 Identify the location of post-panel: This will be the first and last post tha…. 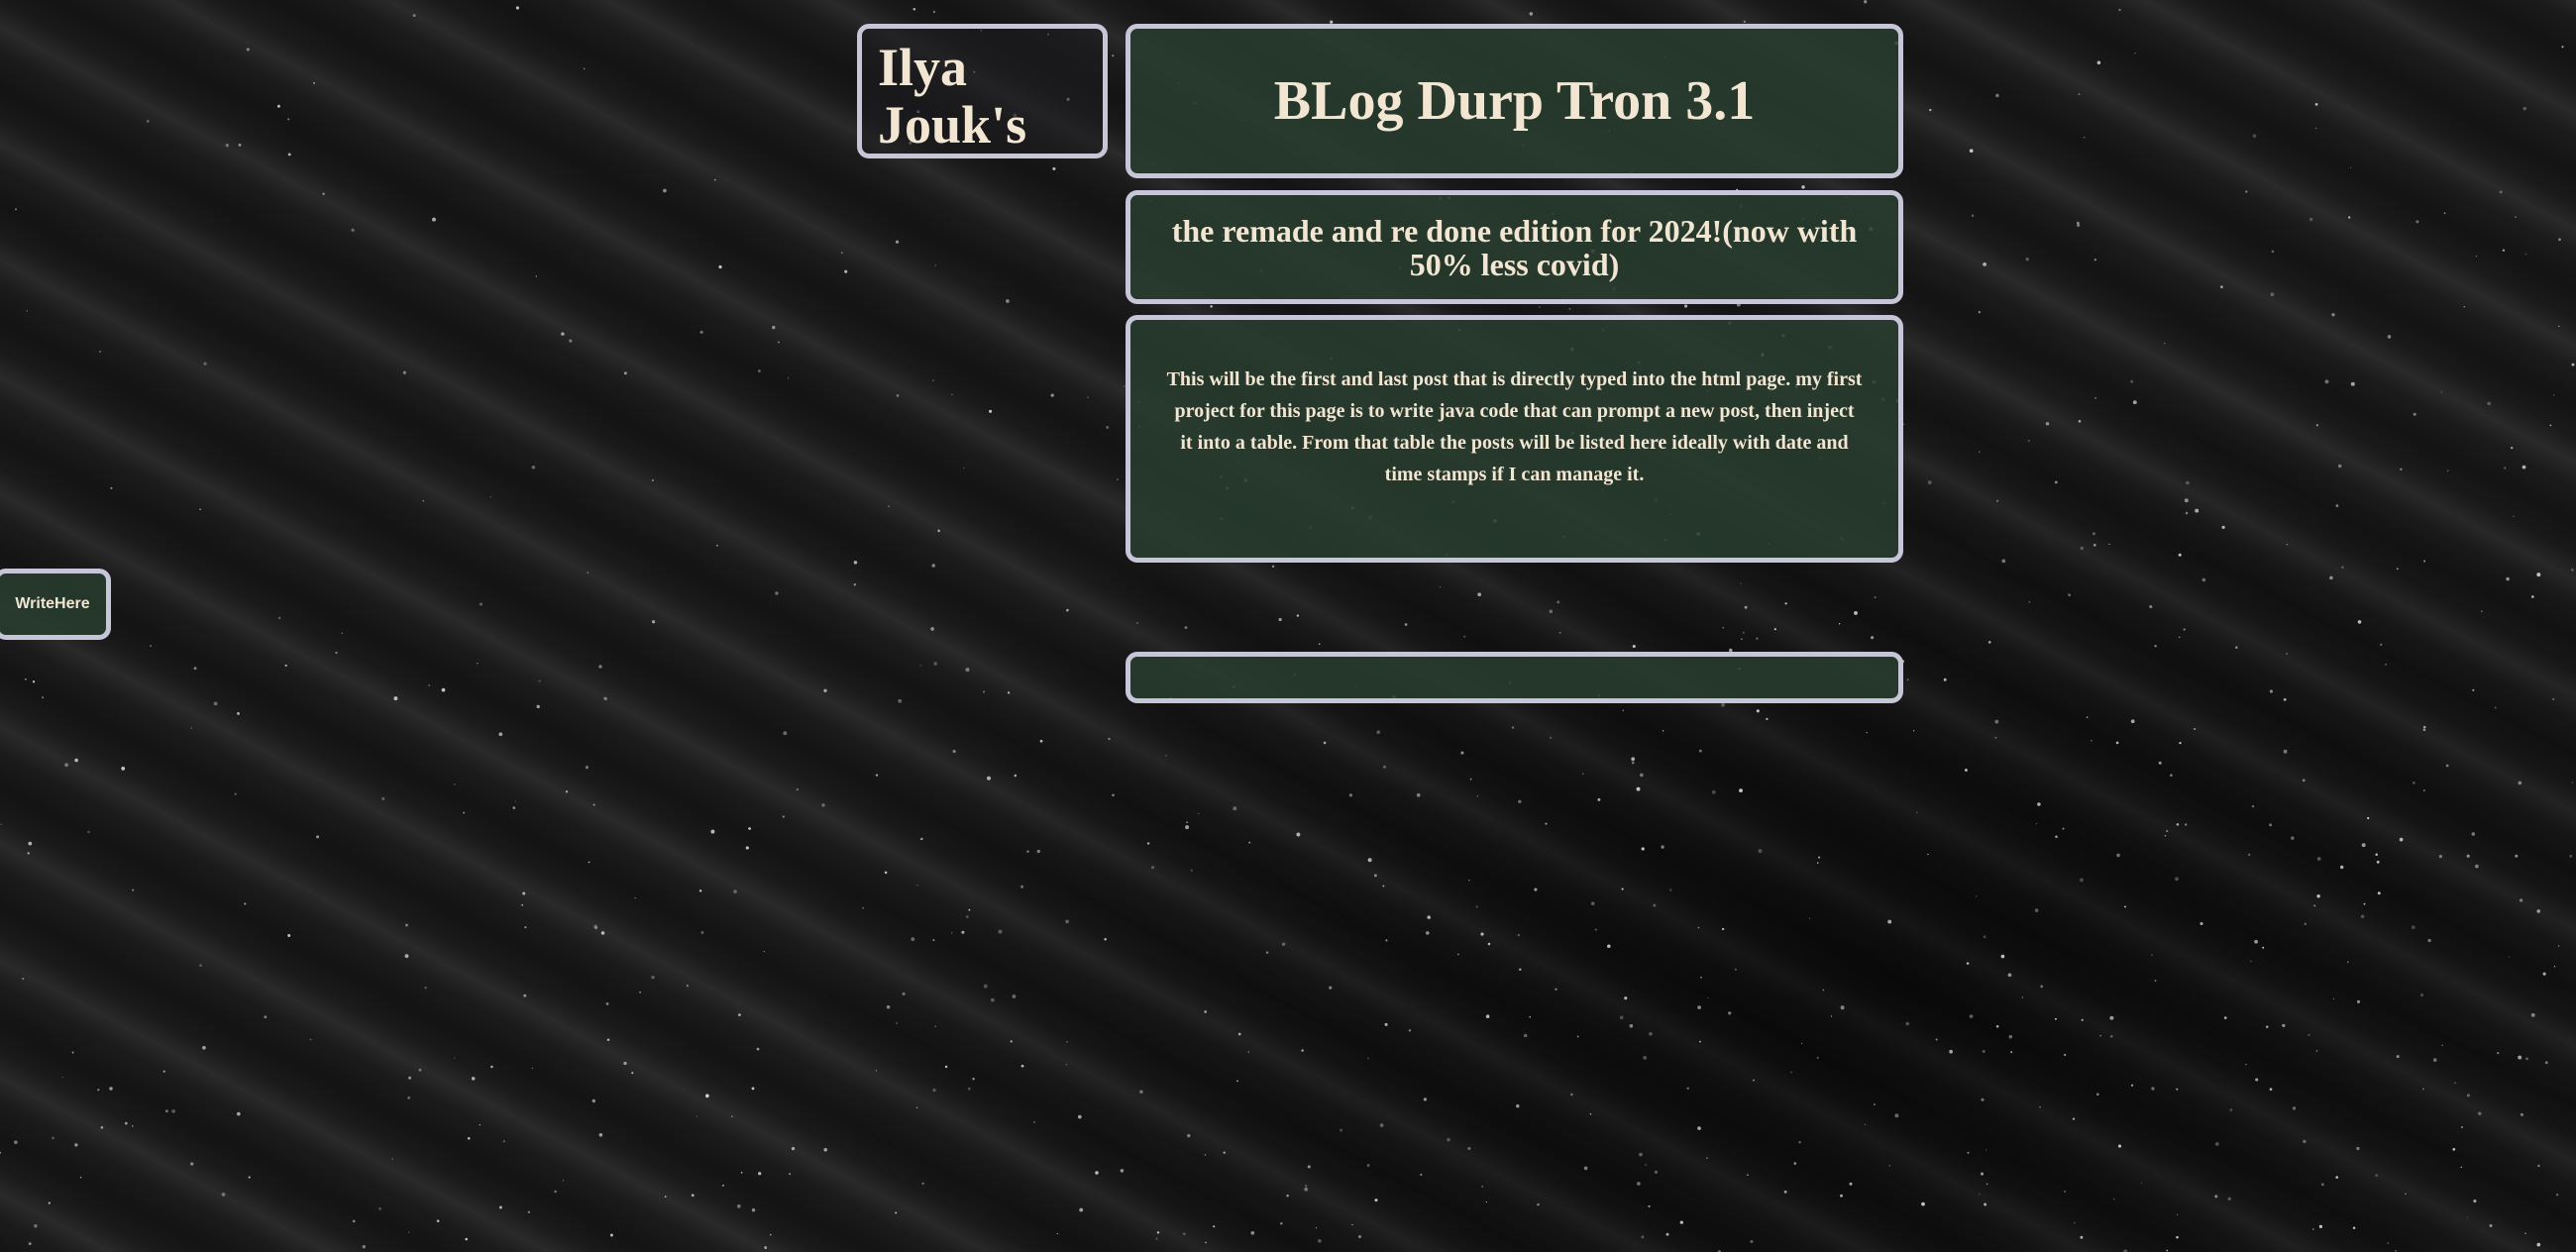
(1514, 439).